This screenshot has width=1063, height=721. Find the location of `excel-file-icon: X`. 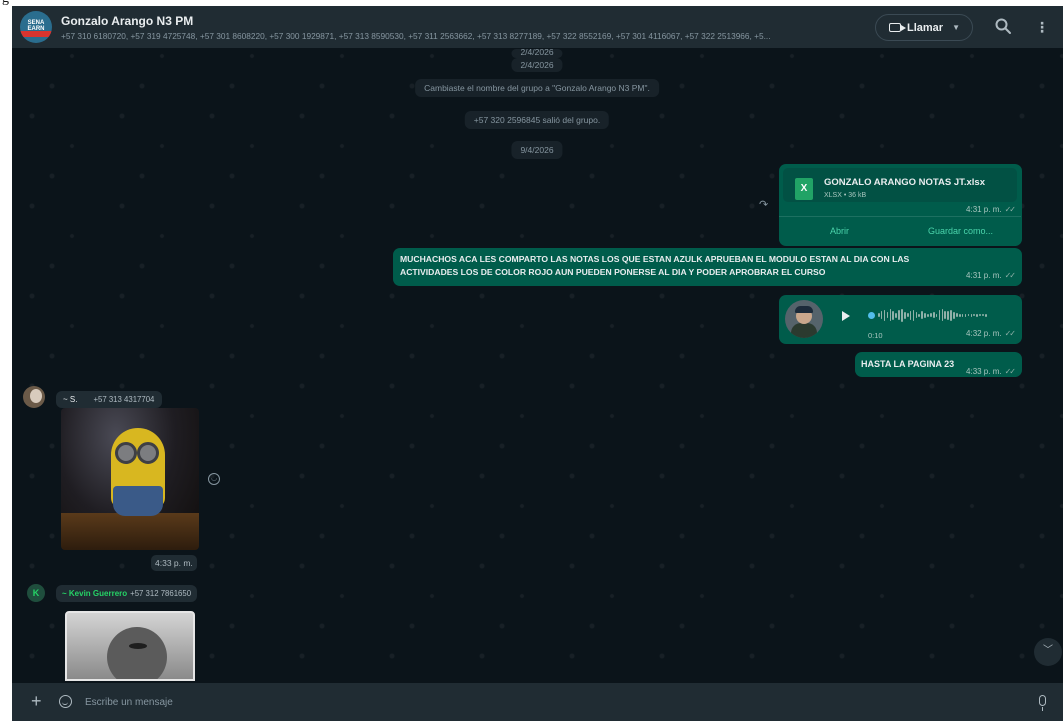

excel-file-icon: X is located at coordinates (804, 189).